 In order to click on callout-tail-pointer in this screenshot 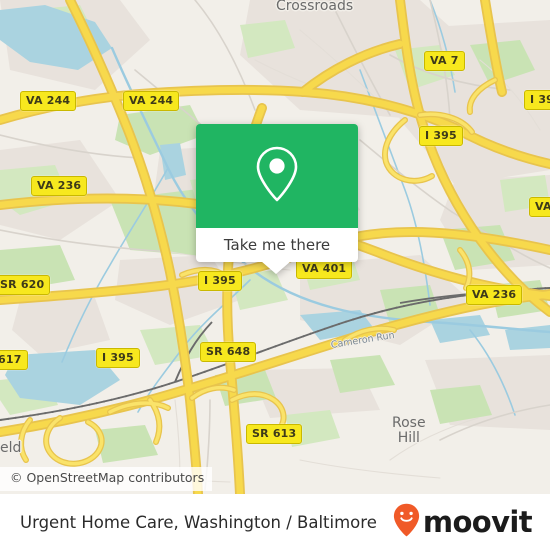, I will do `click(276, 267)`.